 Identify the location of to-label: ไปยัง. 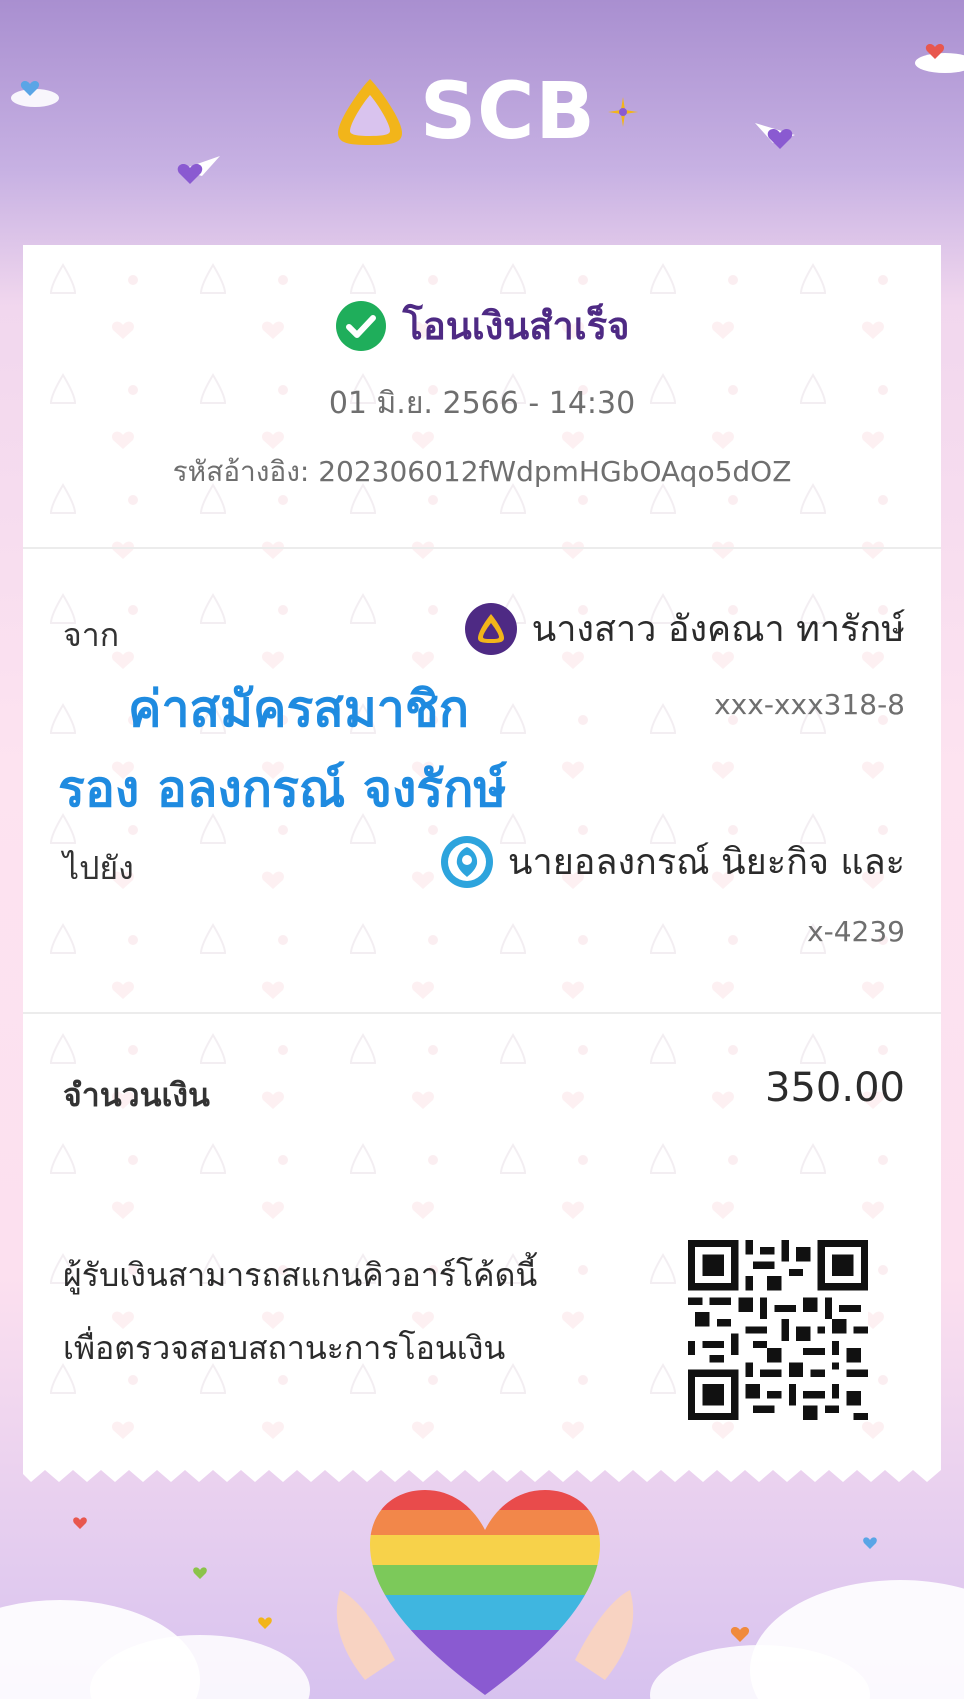
(98, 868).